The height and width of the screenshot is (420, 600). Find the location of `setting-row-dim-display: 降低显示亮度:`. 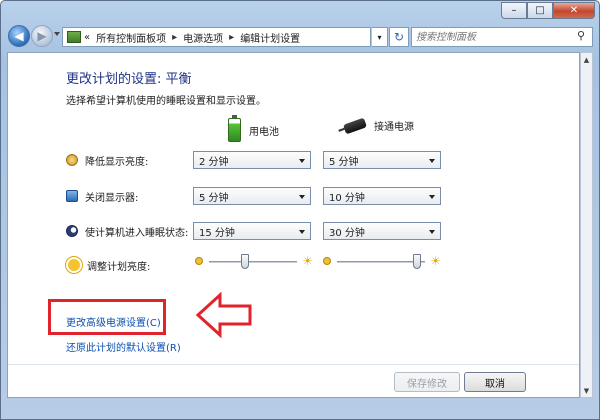

setting-row-dim-display: 降低显示亮度: is located at coordinates (107, 160).